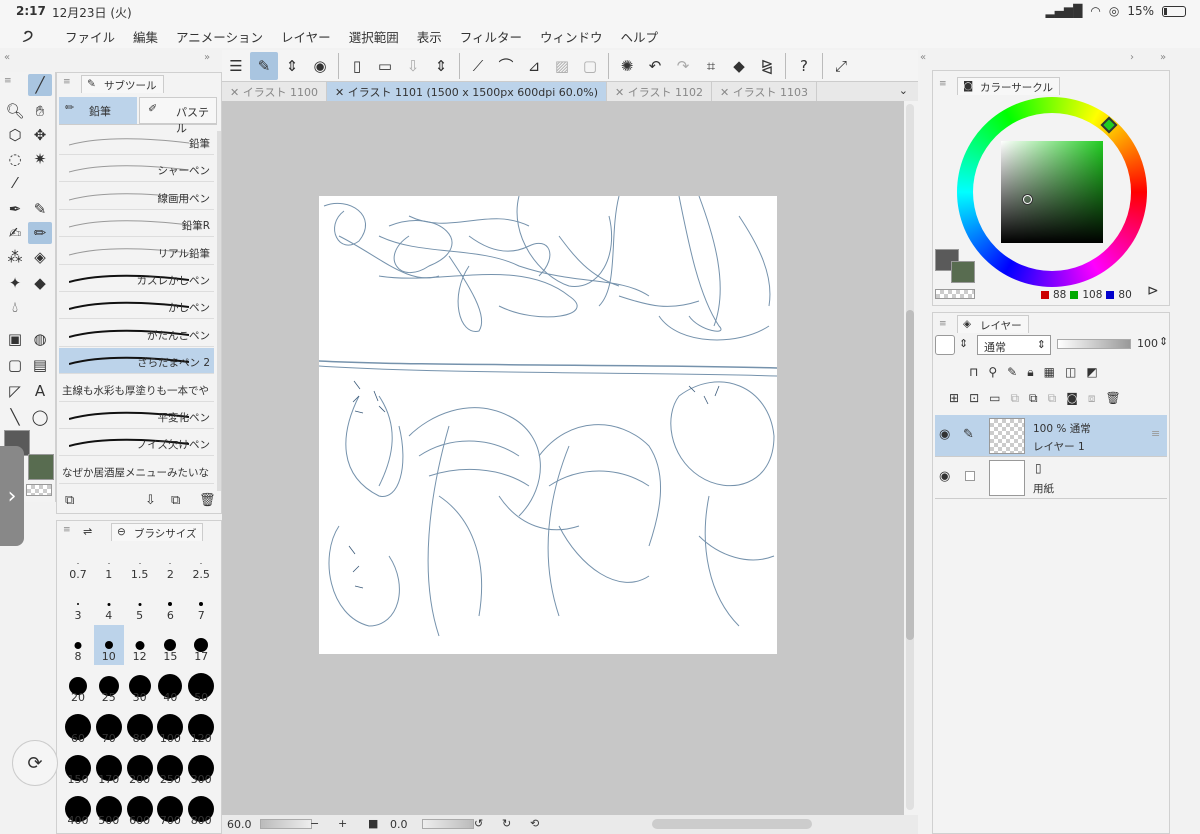 This screenshot has height=834, width=1200. Describe the element at coordinates (1052, 398) in the screenshot. I see `merge-down-icon: ⧉` at that location.